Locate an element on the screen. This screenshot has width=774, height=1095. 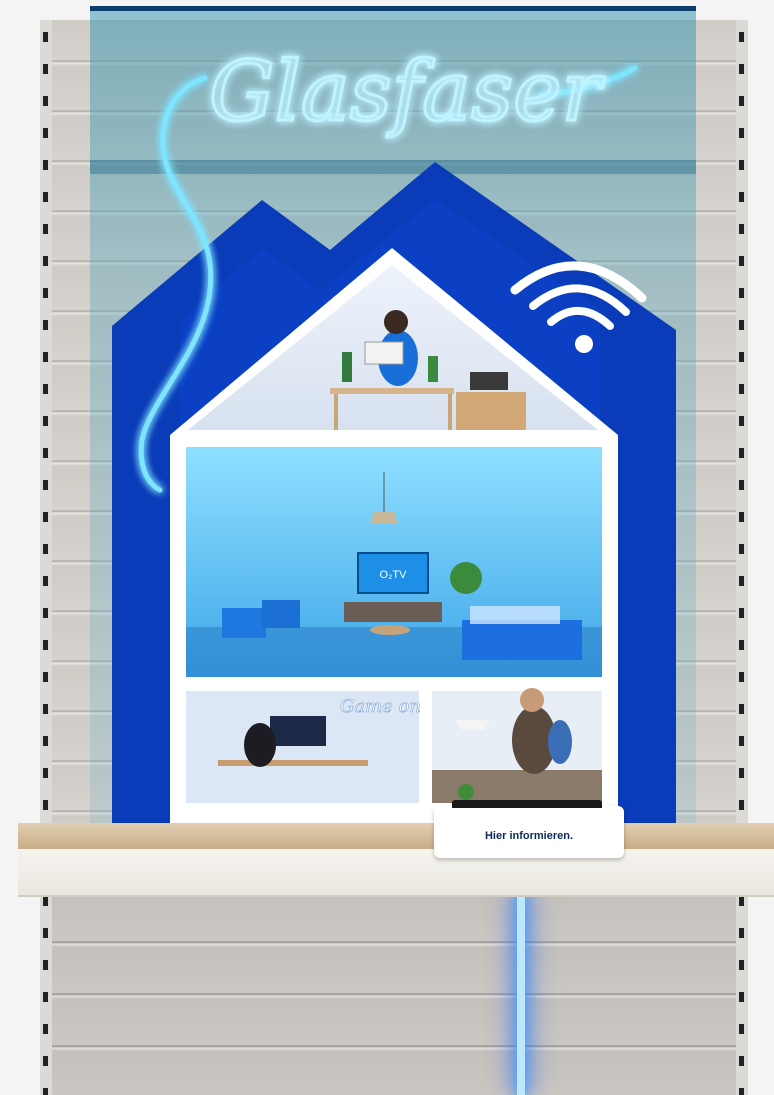
game-sign: Game on is located at coordinates (380, 706).